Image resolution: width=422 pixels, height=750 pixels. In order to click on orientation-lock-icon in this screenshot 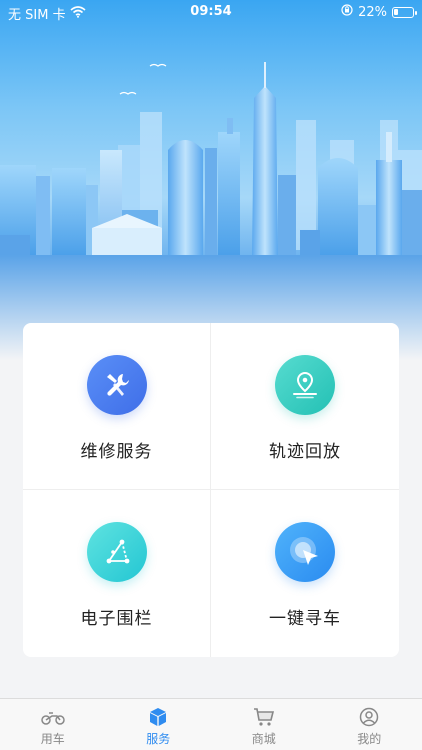, I will do `click(347, 12)`.